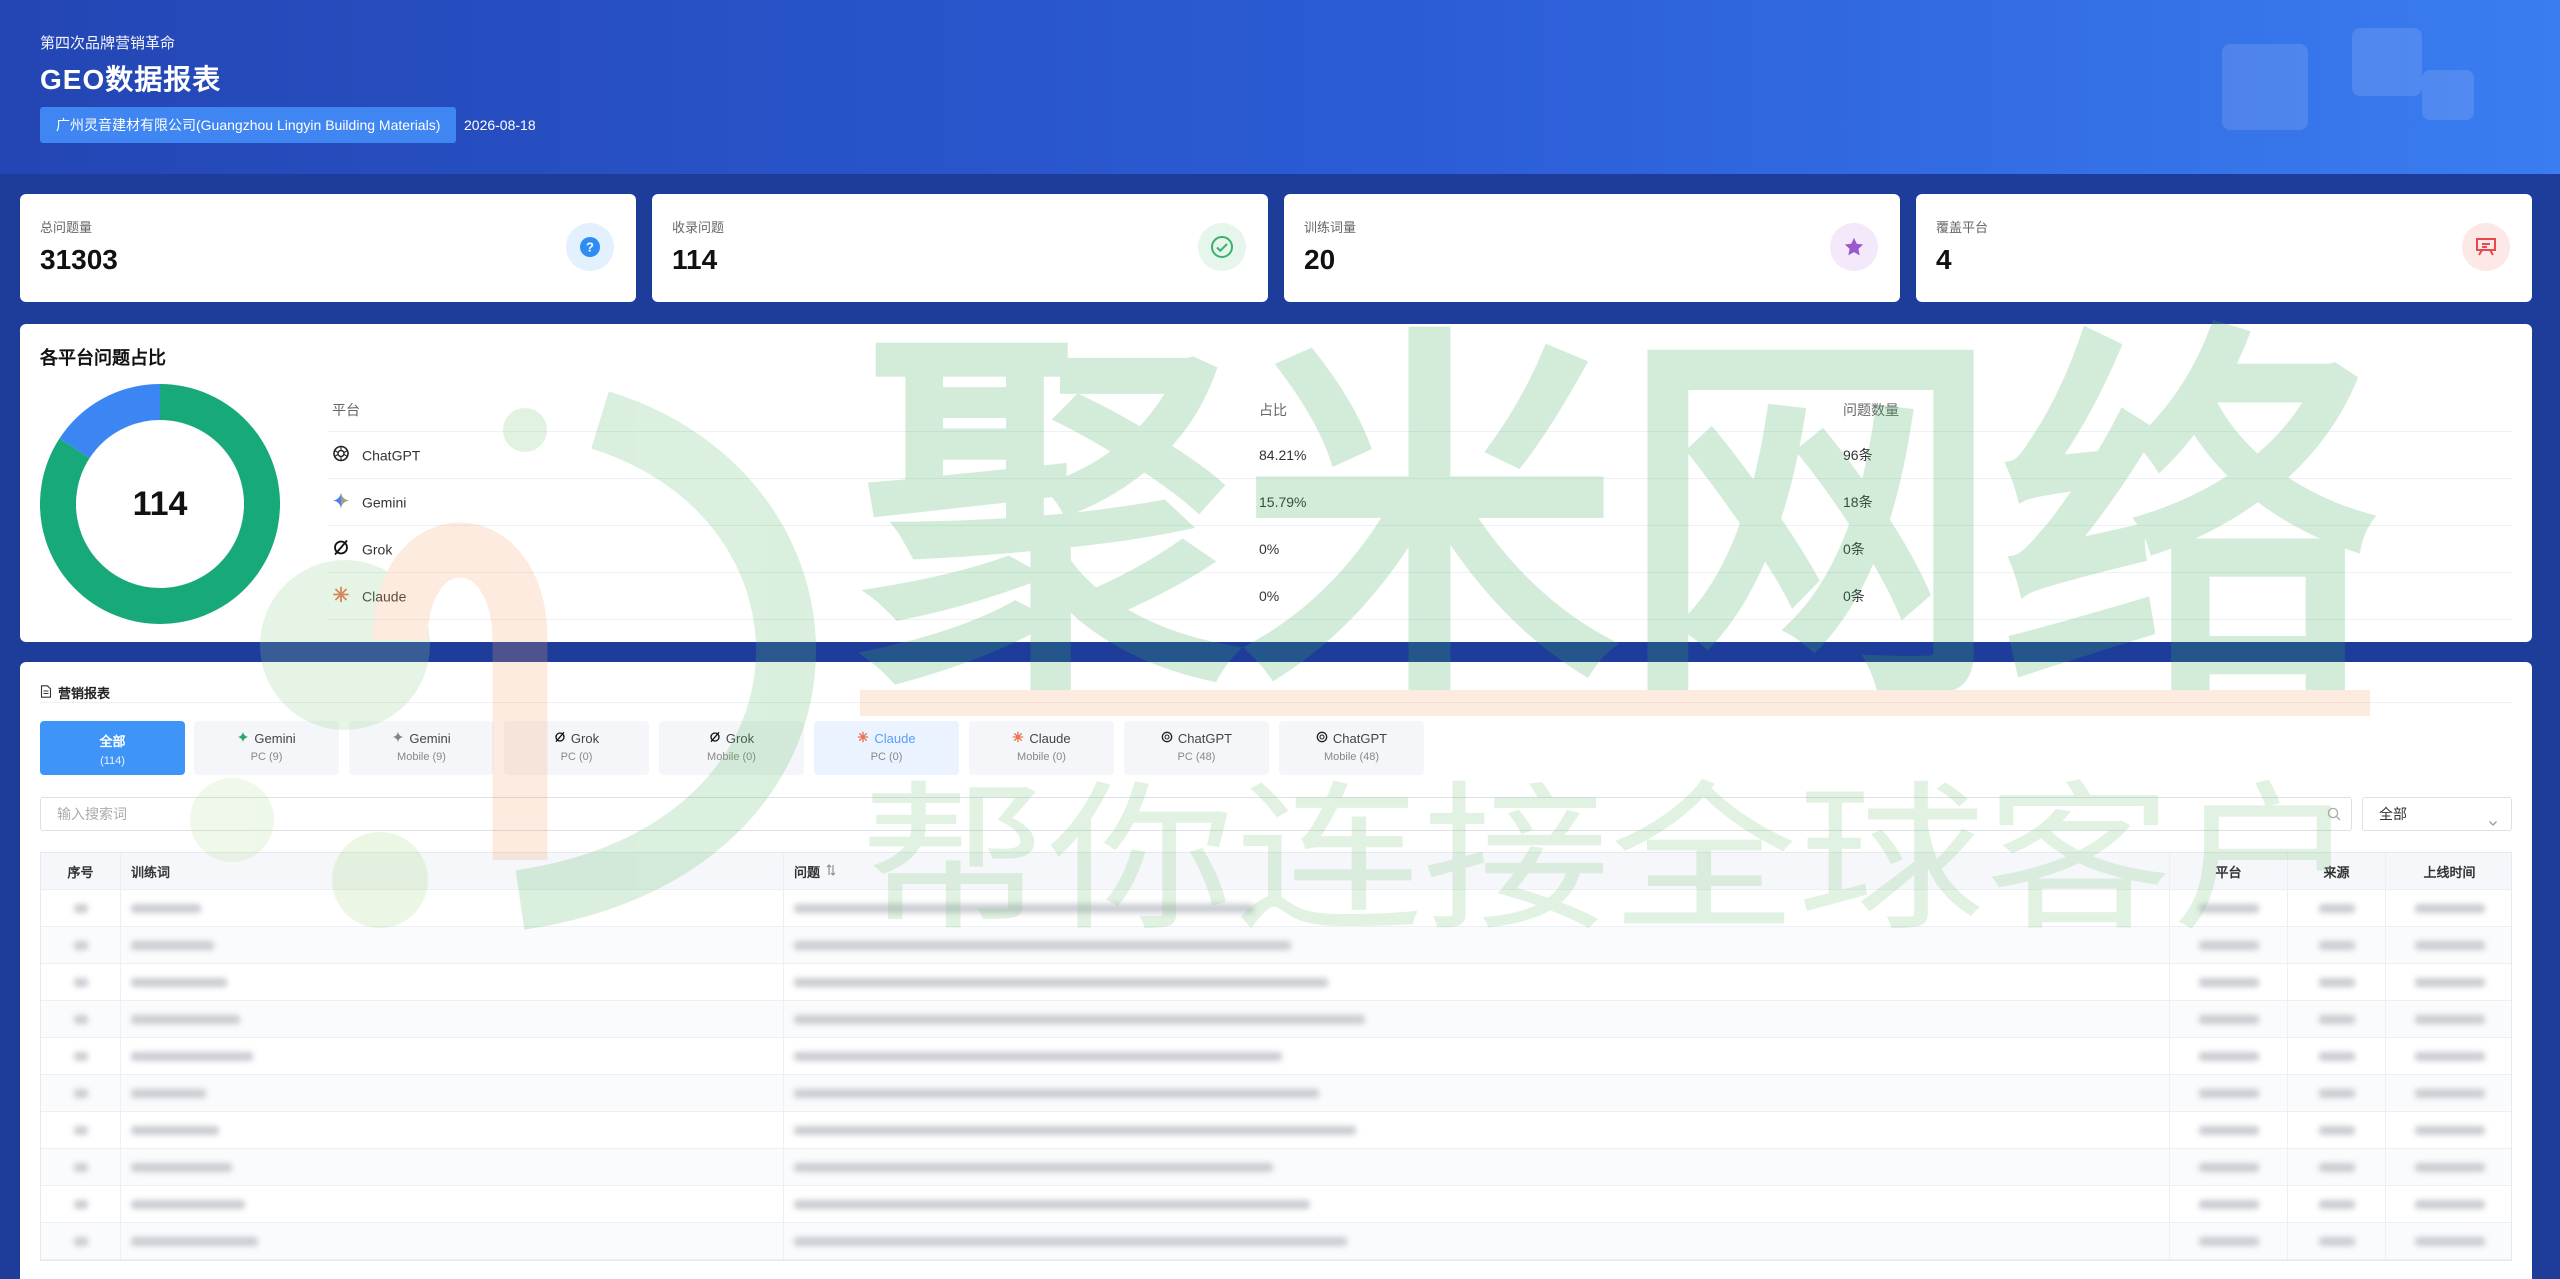 The height and width of the screenshot is (1279, 2560). I want to click on col-question: 问题, so click(1477, 871).